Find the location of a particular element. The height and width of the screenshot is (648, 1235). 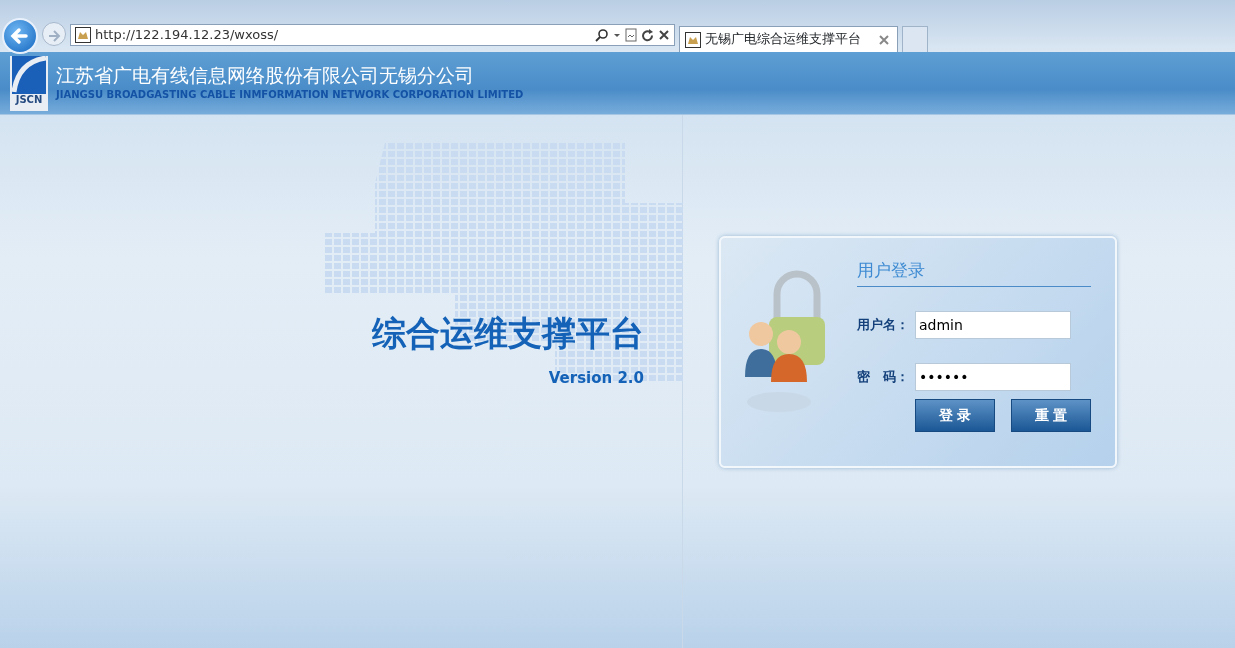

input-field: admin is located at coordinates (993, 324).